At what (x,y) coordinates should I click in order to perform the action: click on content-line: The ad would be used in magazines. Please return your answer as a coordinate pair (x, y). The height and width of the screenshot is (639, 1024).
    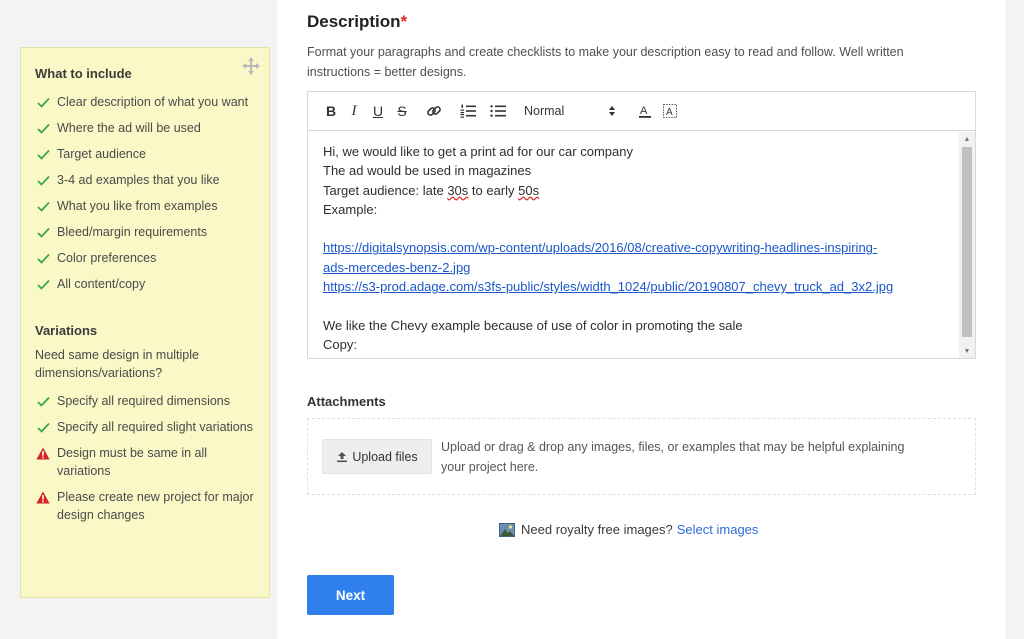
    Looking at the image, I should click on (427, 171).